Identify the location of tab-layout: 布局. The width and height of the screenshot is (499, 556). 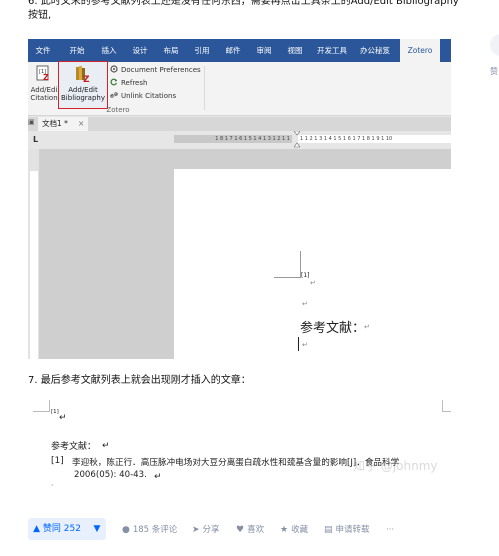
(171, 50).